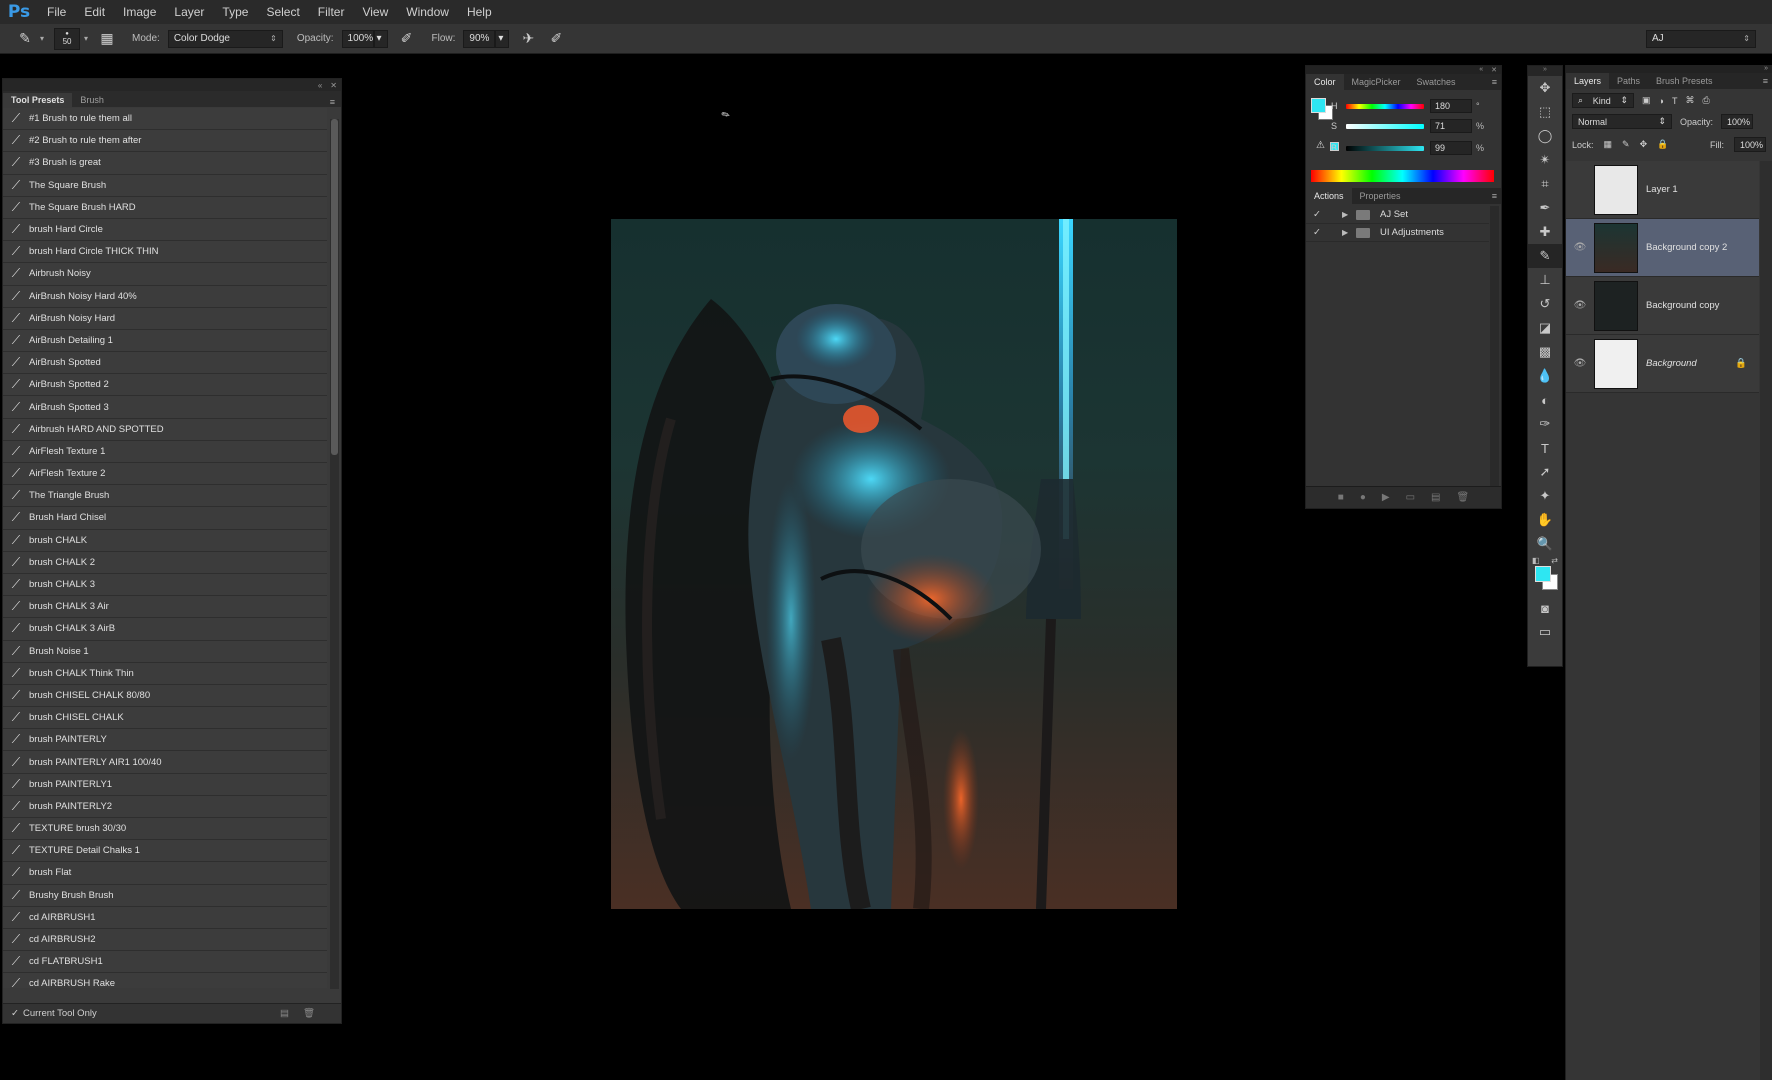 This screenshot has width=1772, height=1080. What do you see at coordinates (1701, 38) in the screenshot?
I see `workspace-select: AJ ⇕` at bounding box center [1701, 38].